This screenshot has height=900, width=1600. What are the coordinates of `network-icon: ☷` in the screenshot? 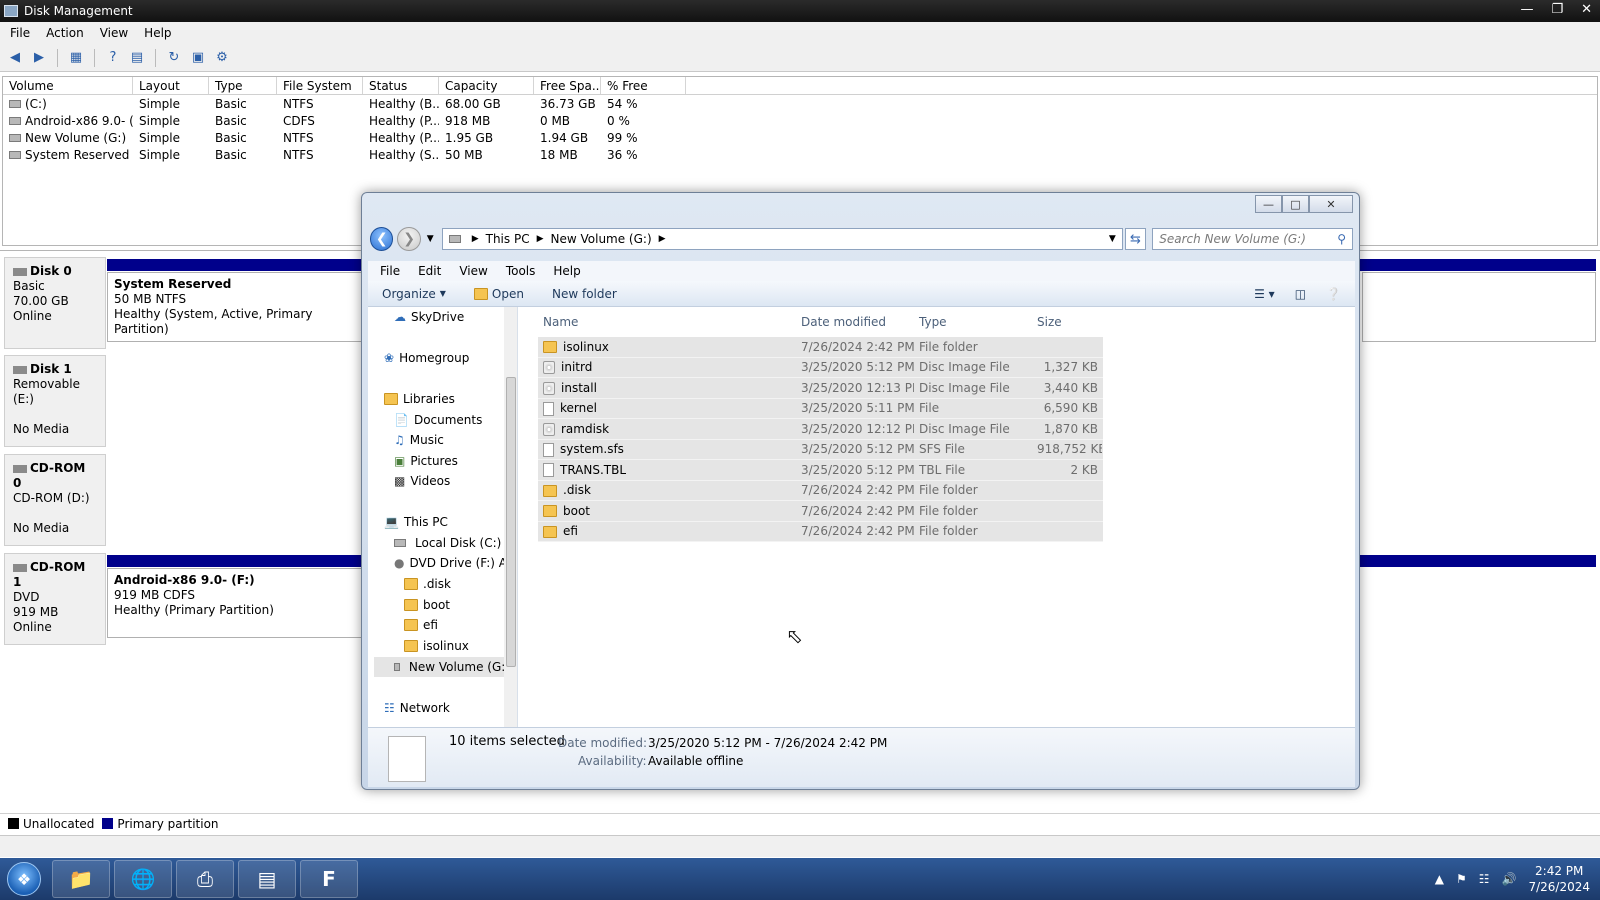 It's located at (1484, 879).